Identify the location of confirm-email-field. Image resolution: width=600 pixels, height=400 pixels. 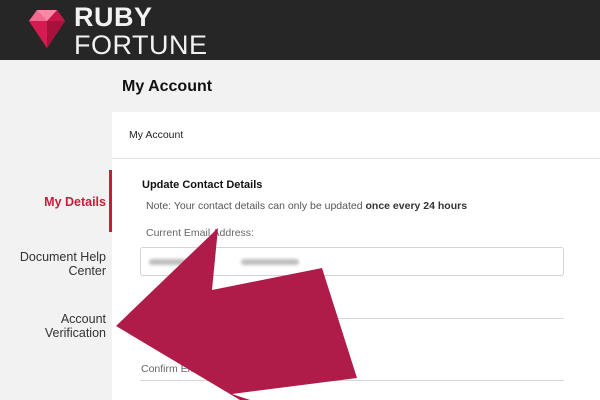
(352, 380).